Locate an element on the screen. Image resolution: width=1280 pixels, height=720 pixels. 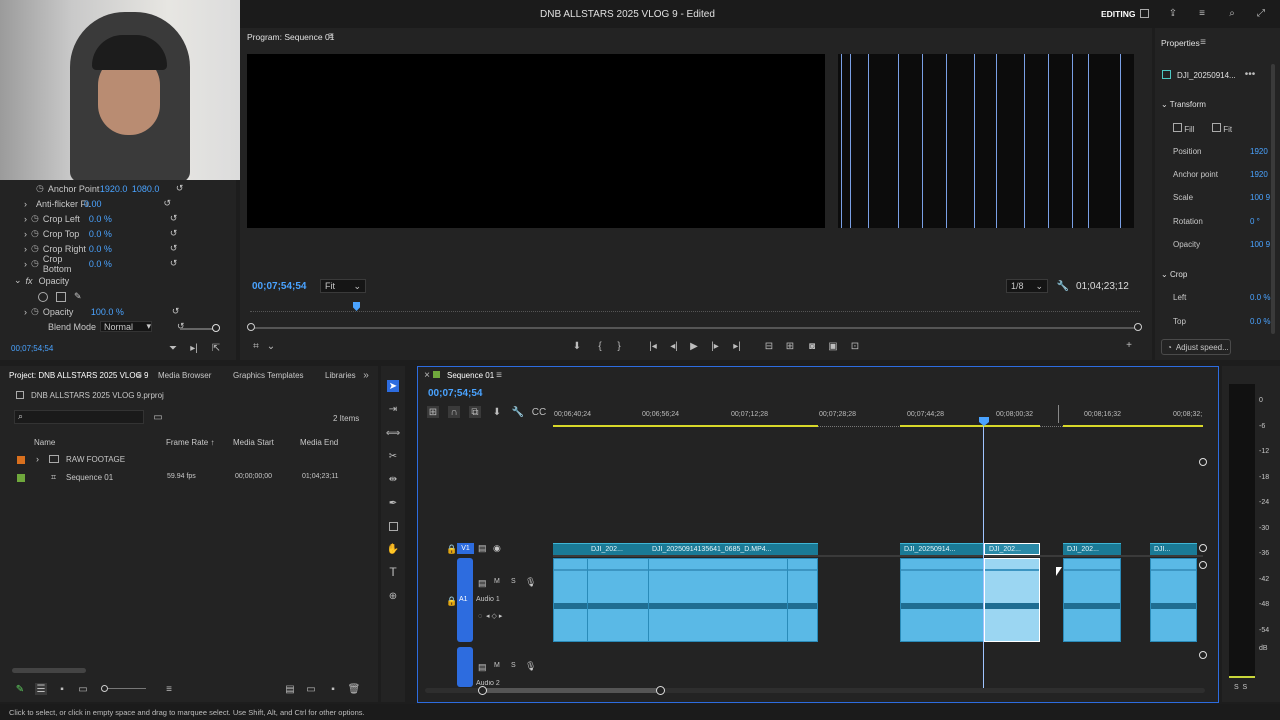
program-ruler is located at coordinates (695, 308).